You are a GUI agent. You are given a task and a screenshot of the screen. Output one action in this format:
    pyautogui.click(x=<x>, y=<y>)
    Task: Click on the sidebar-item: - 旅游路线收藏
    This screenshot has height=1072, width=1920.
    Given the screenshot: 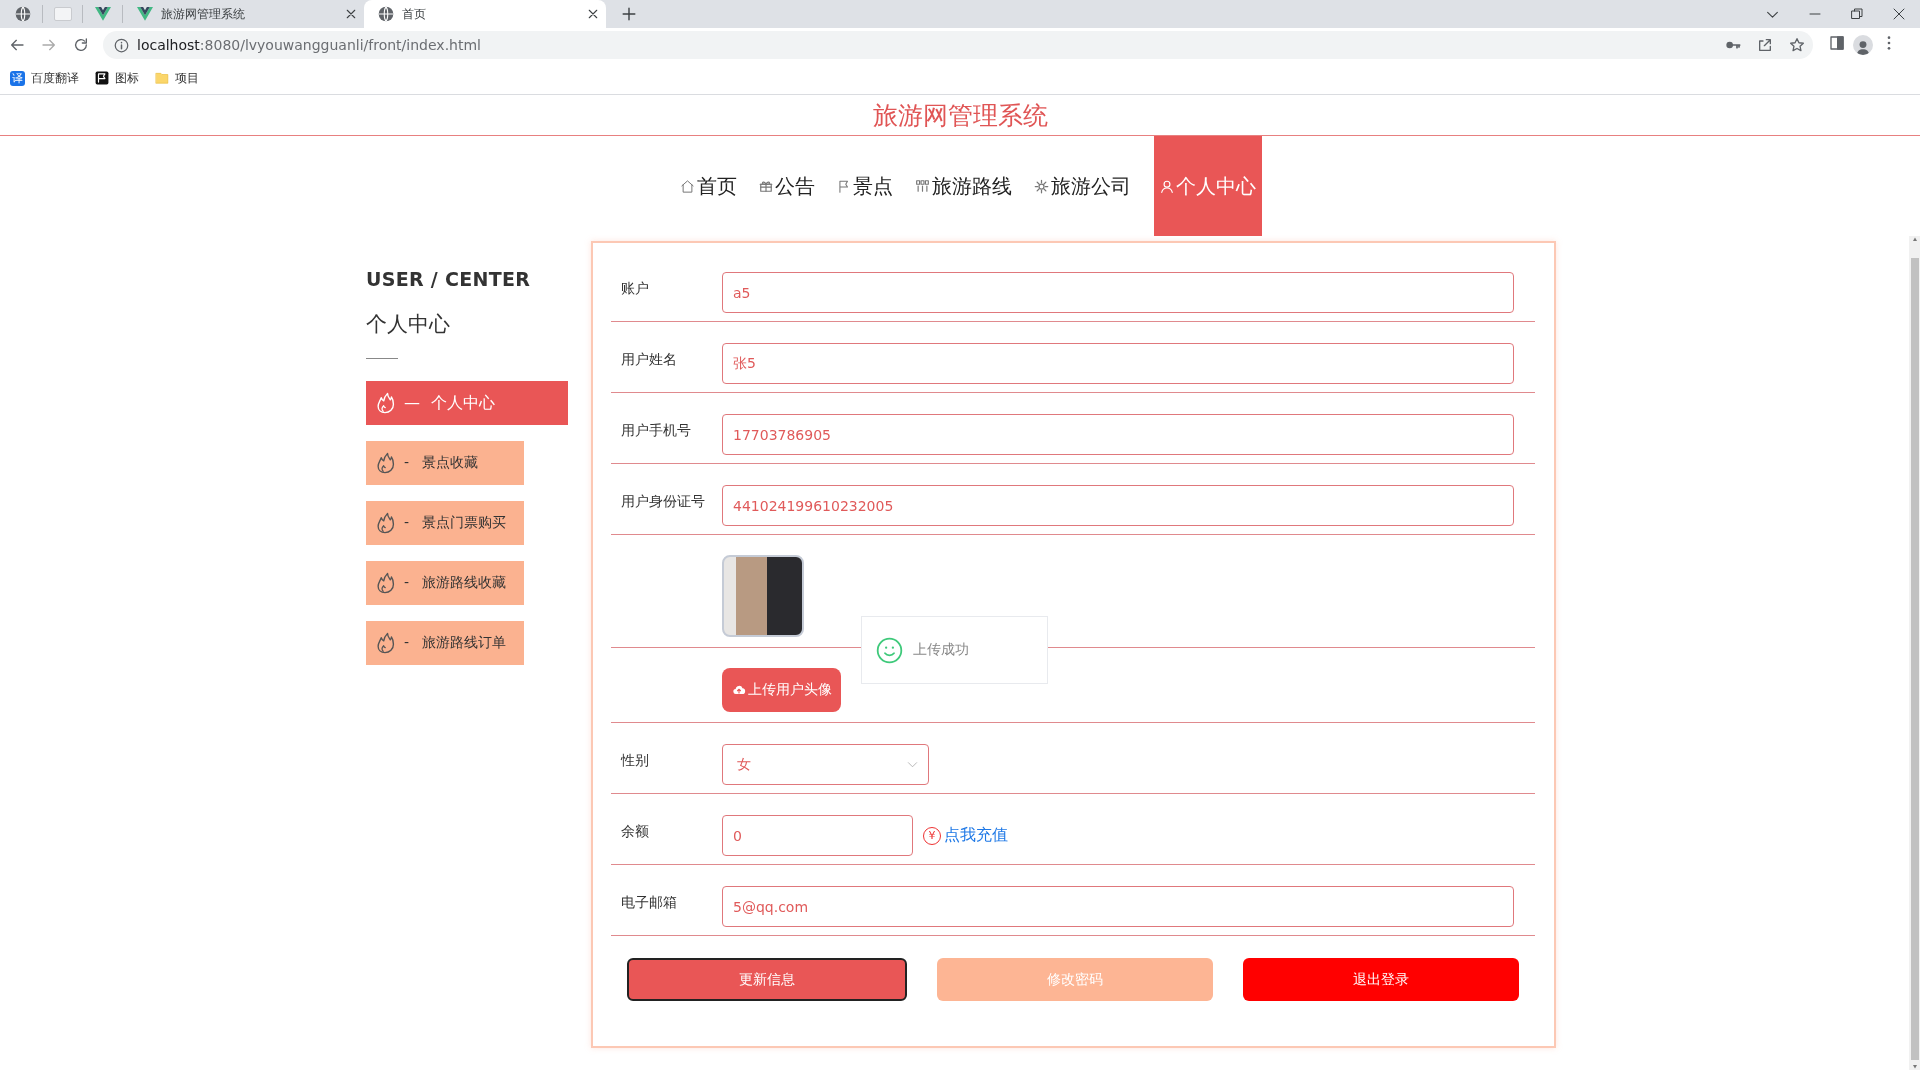 What is the action you would take?
    pyautogui.click(x=445, y=583)
    